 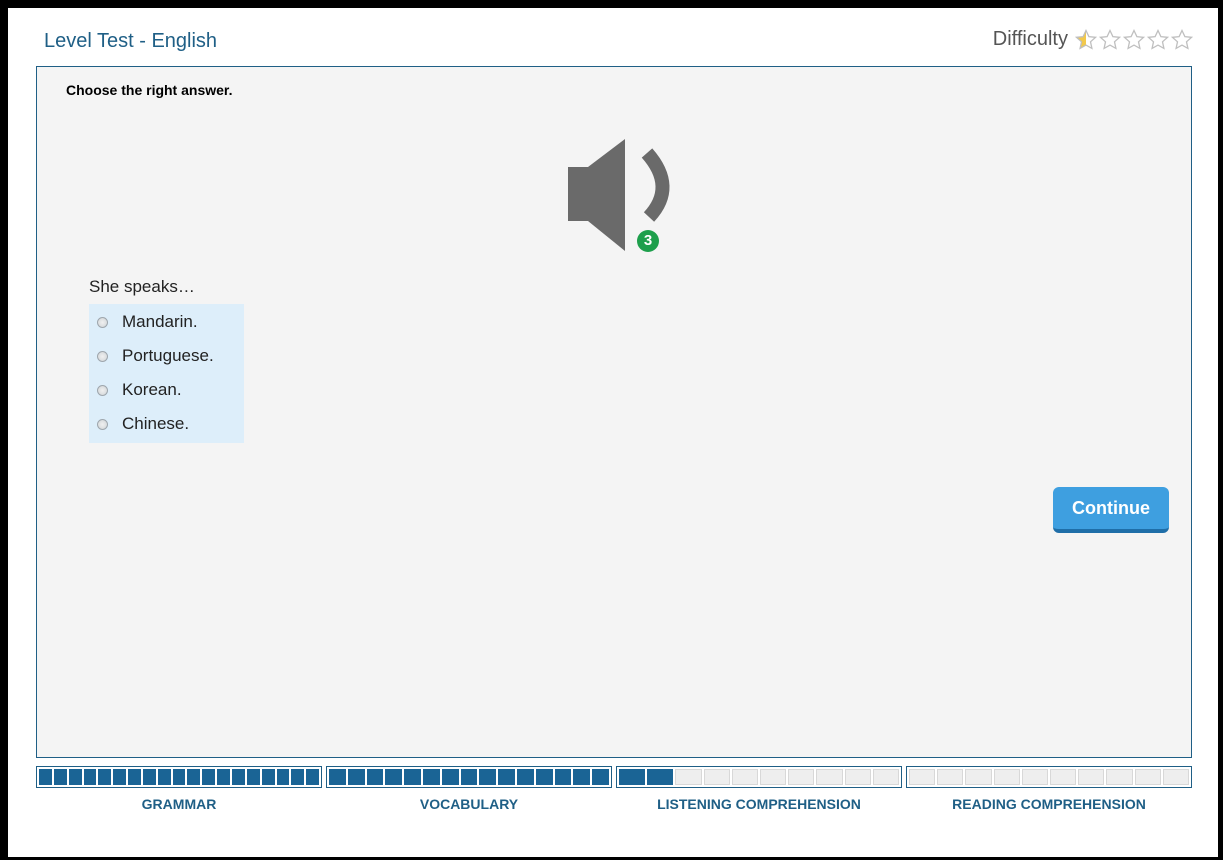 I want to click on section-label-listening: LISTENING COMPREHENSION, so click(x=759, y=804).